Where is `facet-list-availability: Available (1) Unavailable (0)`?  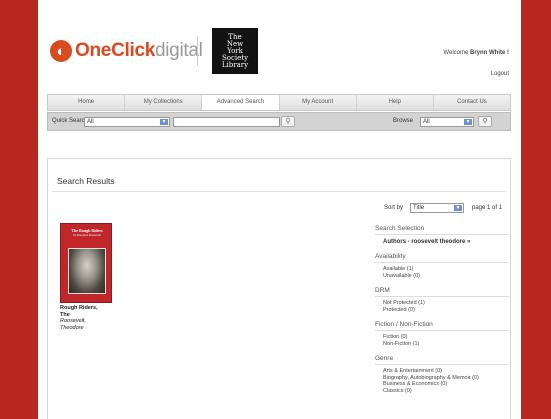
facet-list-availability: Available (1) Unavailable (0) is located at coordinates (442, 273).